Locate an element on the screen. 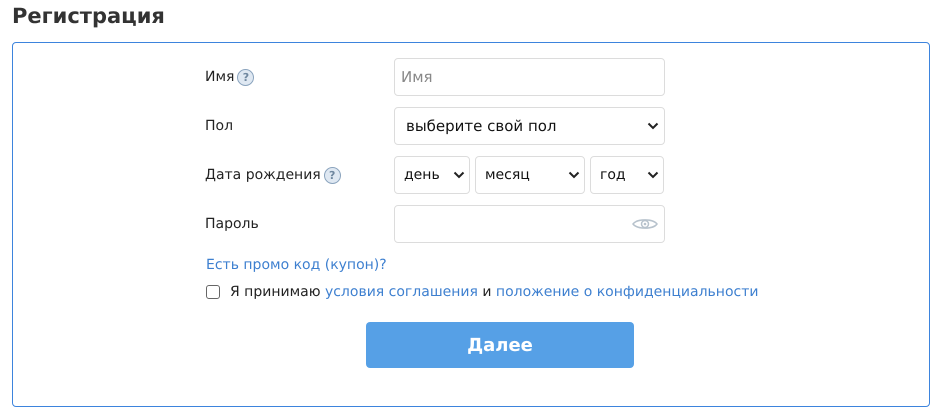  field-label: Имя is located at coordinates (219, 77).